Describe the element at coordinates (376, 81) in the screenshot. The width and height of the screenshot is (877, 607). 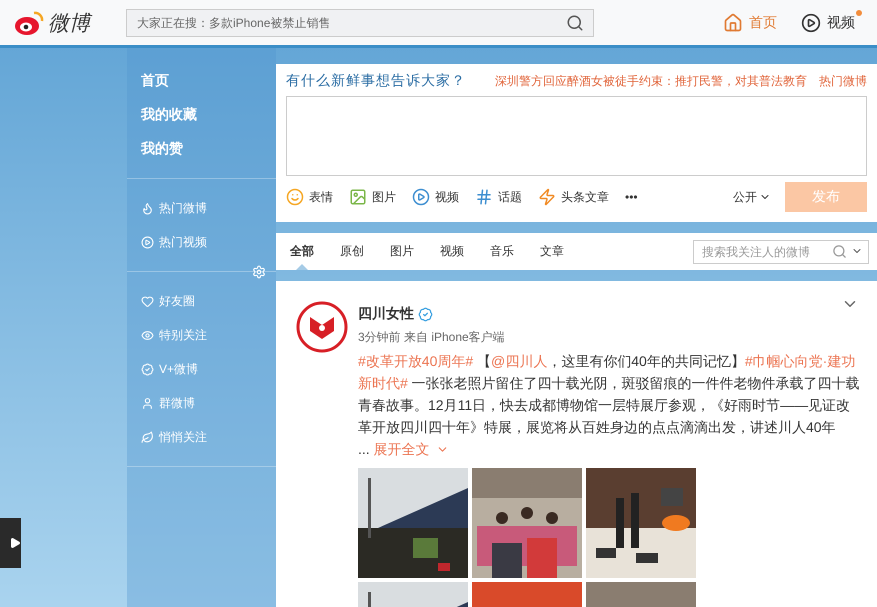
I see `composer-prompt: 有什么新鲜事想告诉大家？` at that location.